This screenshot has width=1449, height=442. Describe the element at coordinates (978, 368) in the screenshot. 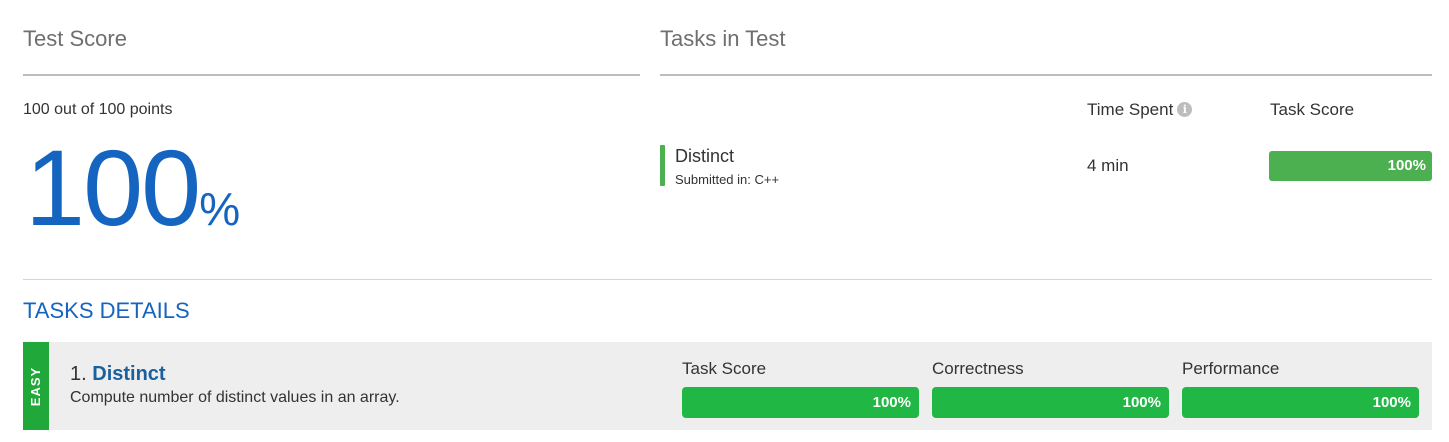

I see `metric-correctness-label: Correctness` at that location.